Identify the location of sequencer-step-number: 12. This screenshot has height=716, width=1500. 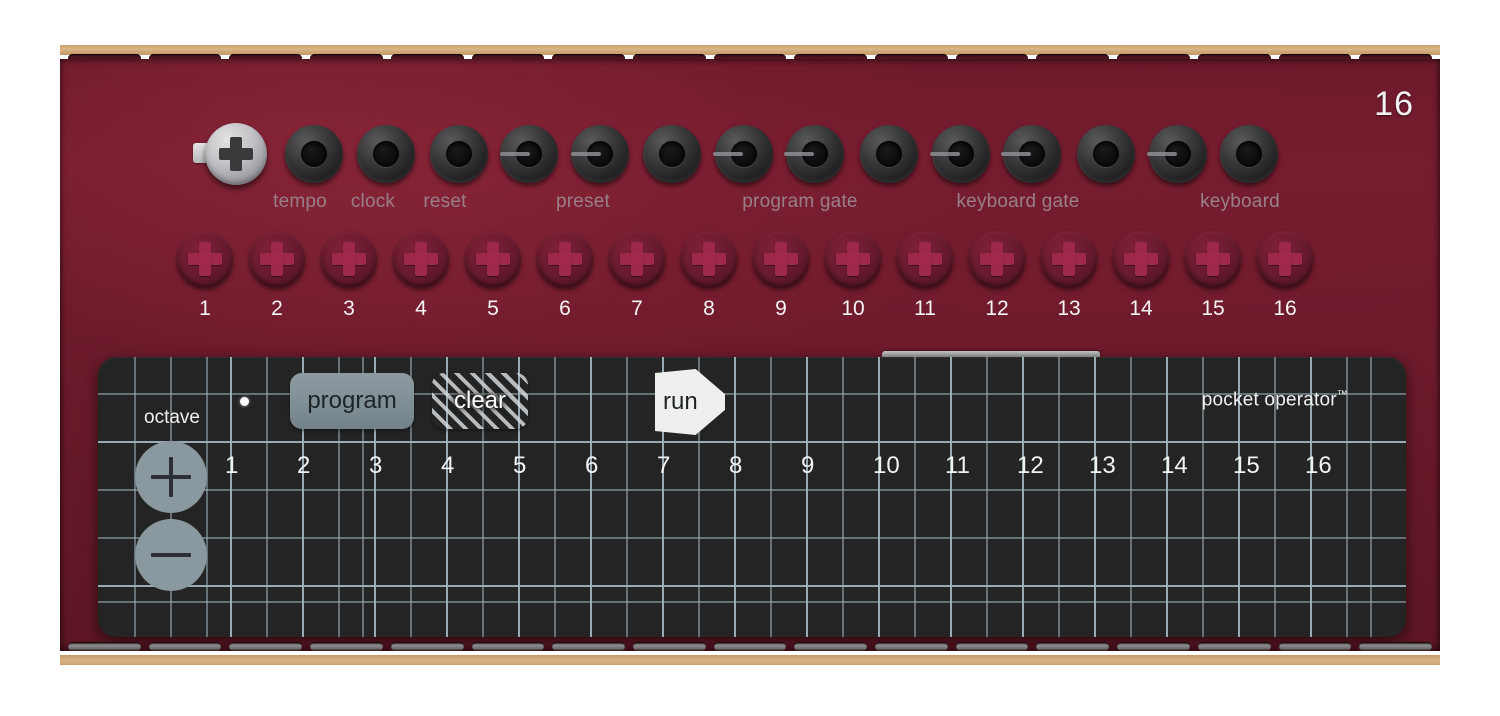
(1030, 466).